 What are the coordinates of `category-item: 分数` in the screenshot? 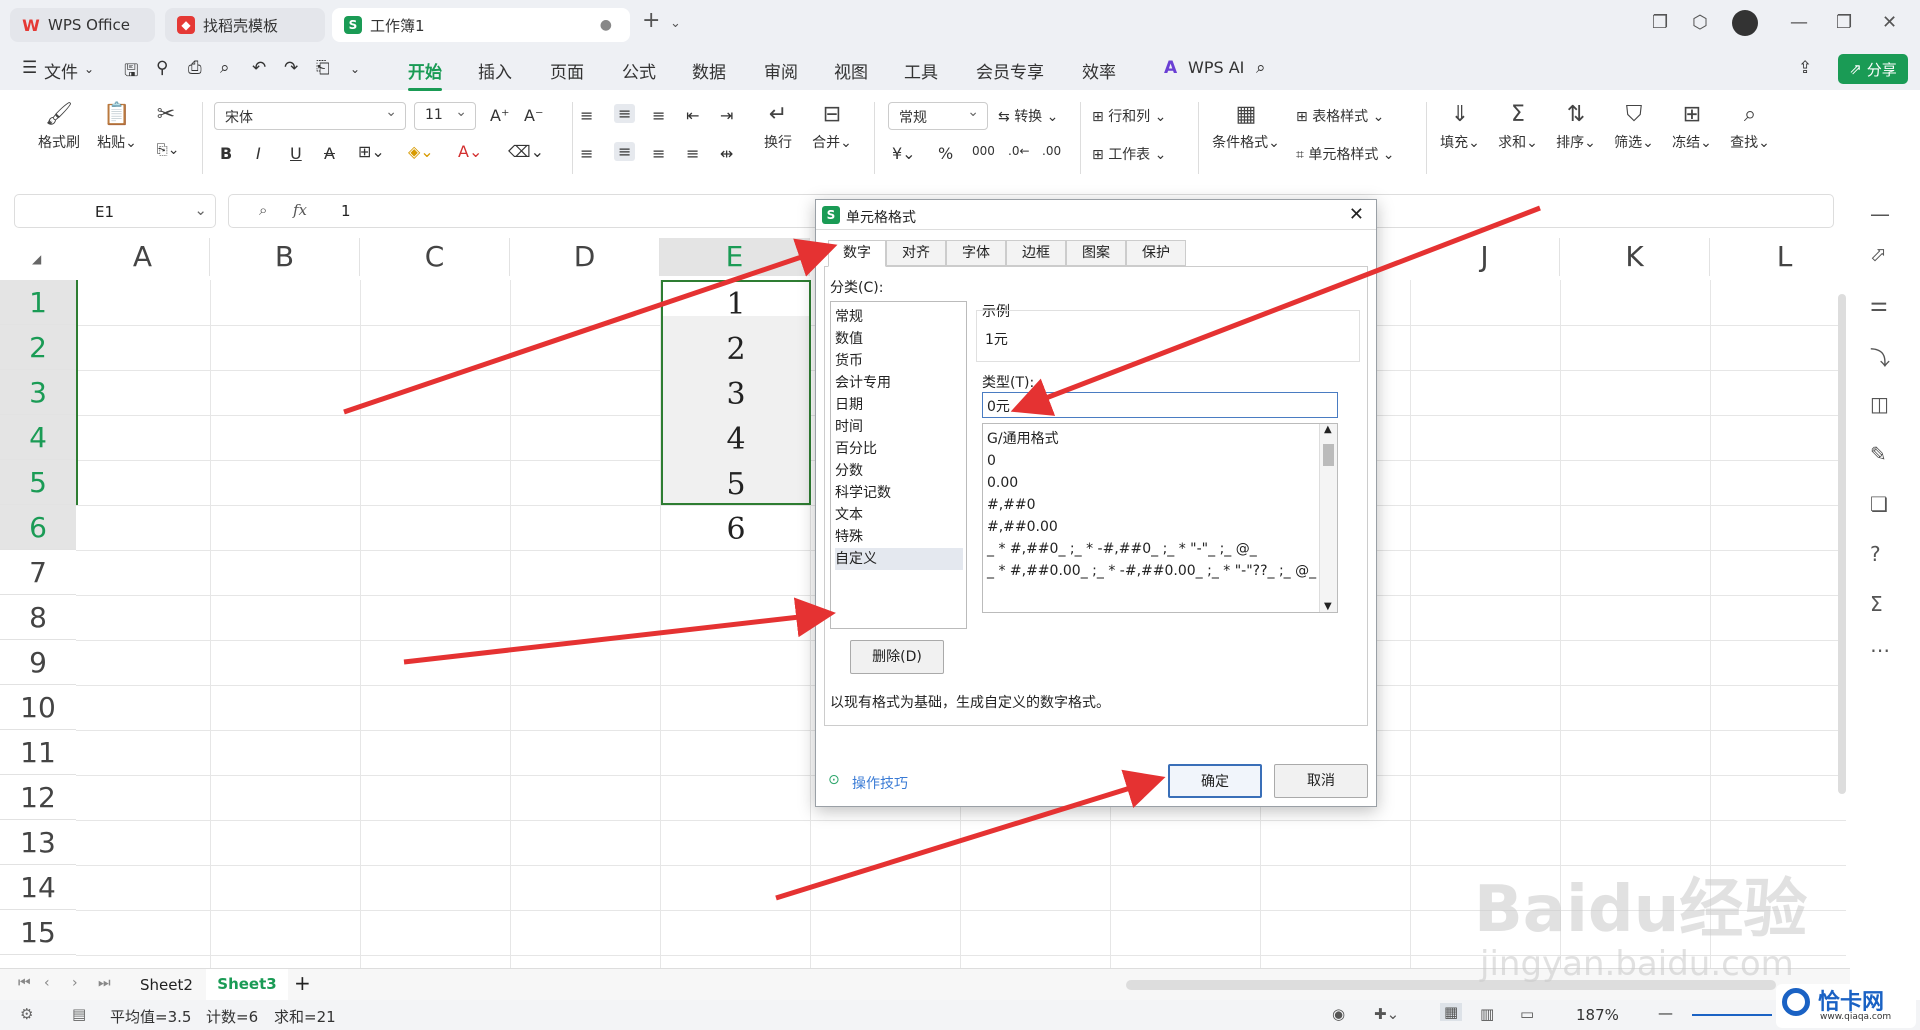 It's located at (899, 471).